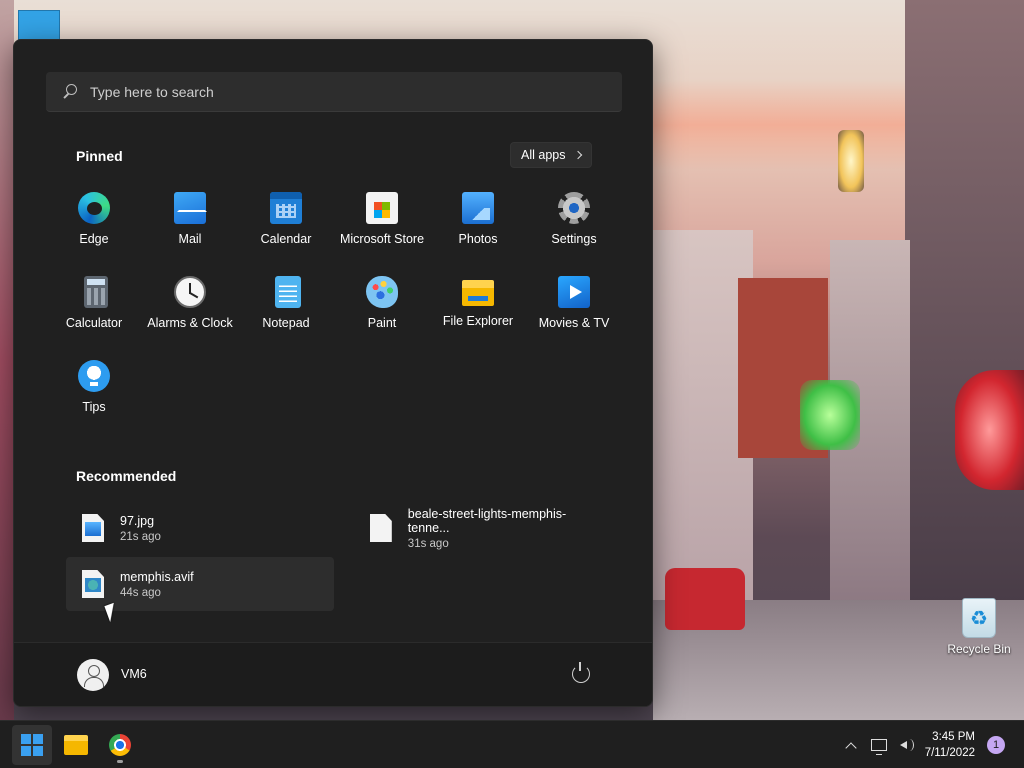  What do you see at coordinates (93, 528) in the screenshot?
I see `image-file-icon` at bounding box center [93, 528].